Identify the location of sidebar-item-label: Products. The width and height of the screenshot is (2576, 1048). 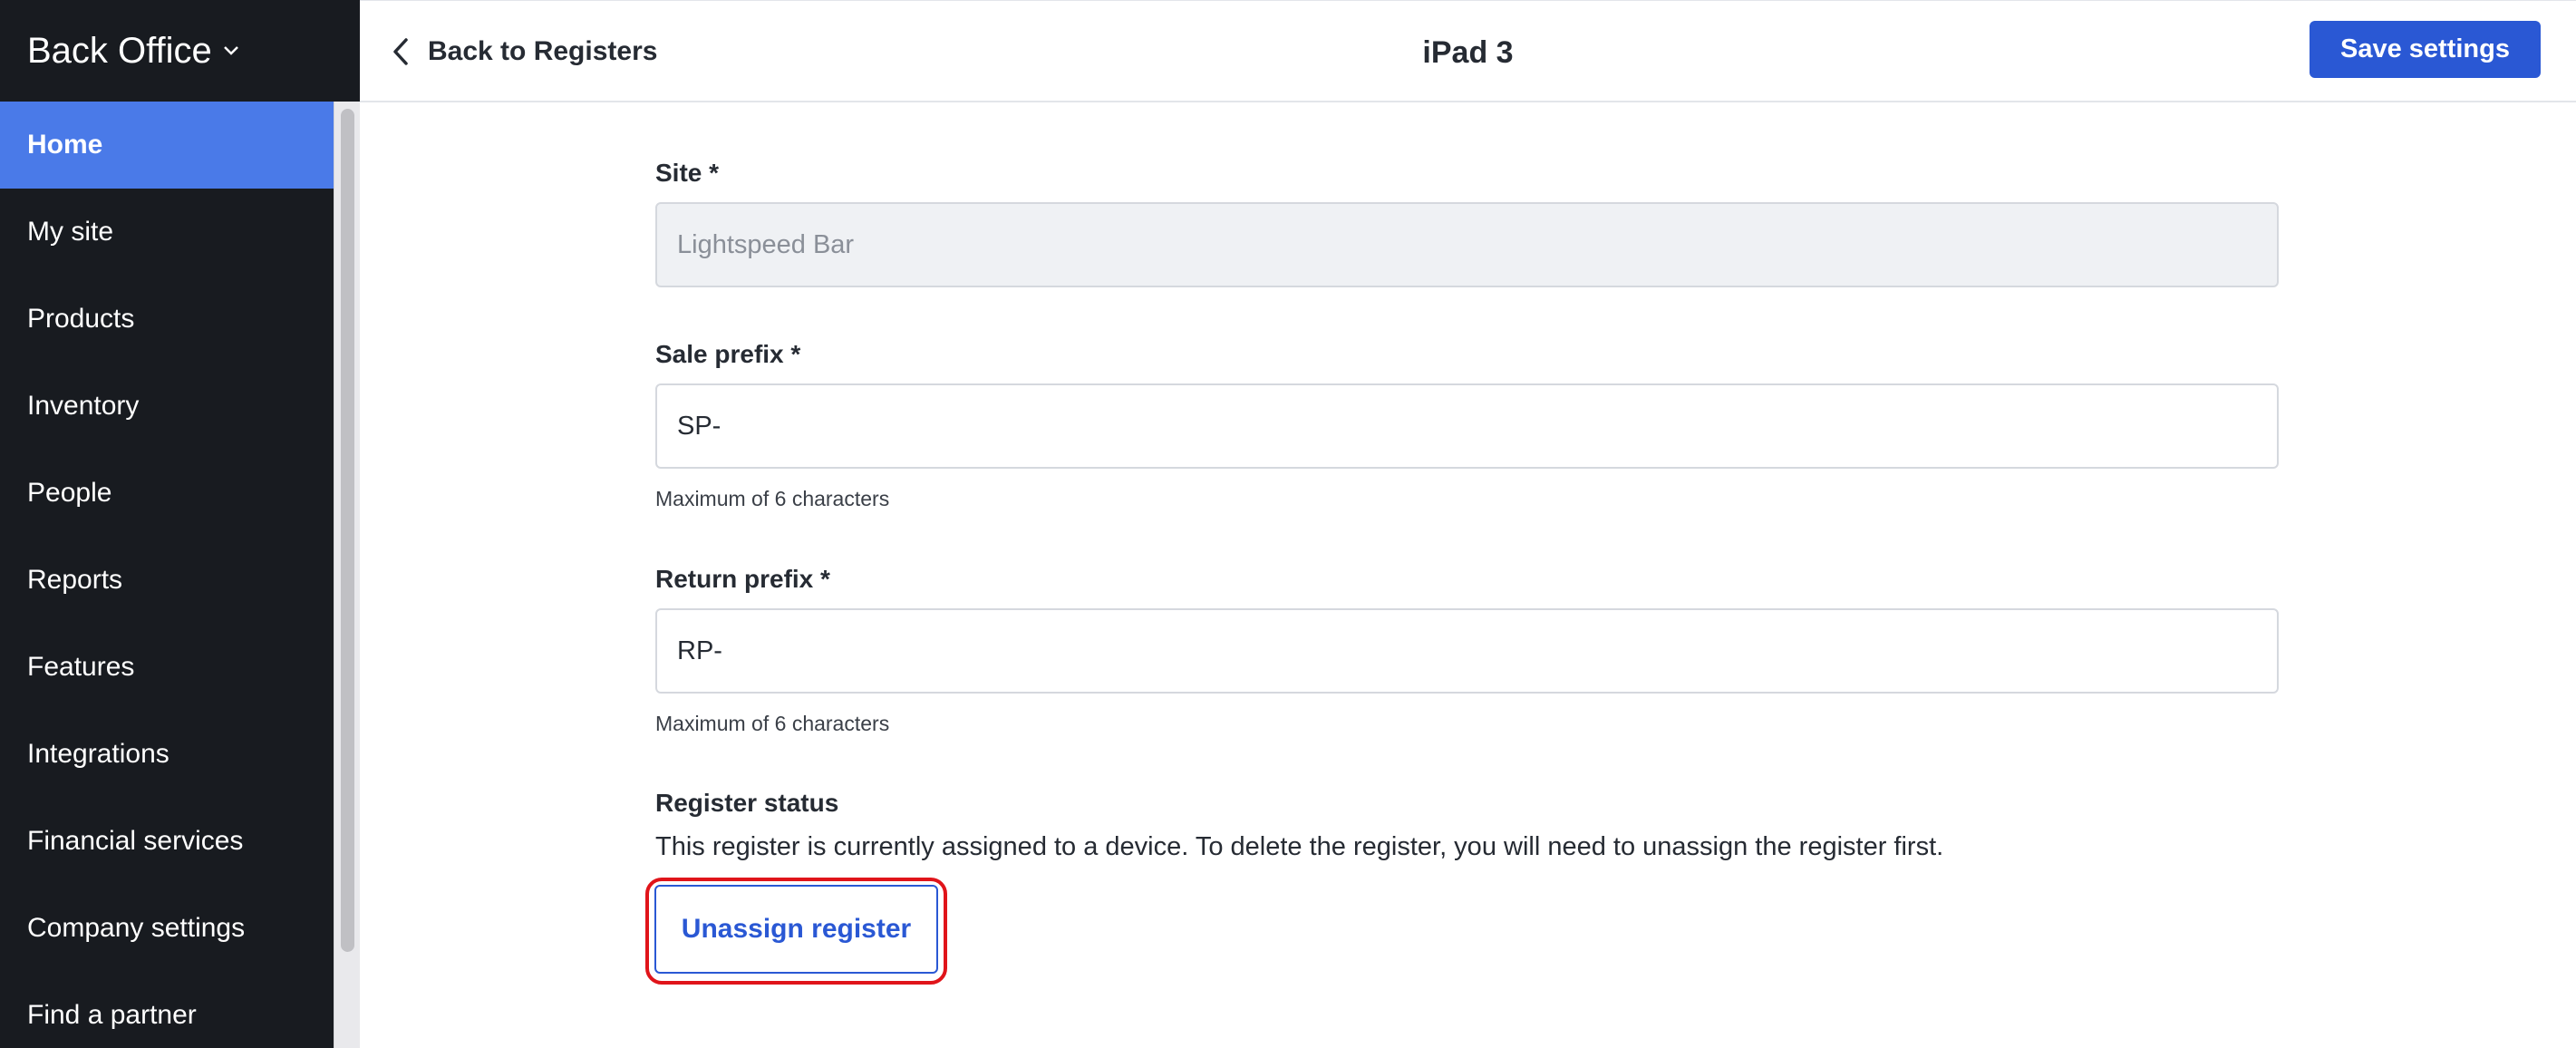
(81, 319).